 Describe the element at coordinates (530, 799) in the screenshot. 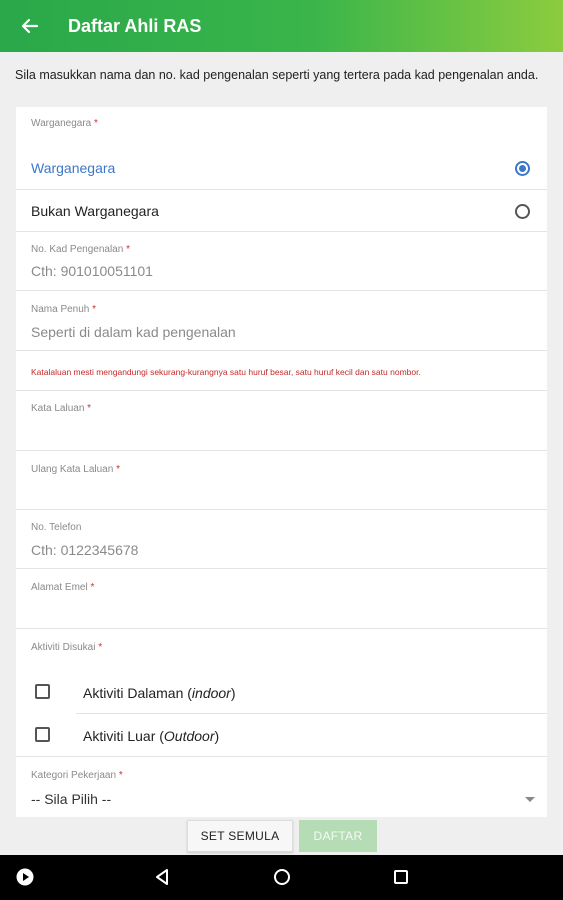

I see `dropdown-arrow-icon` at that location.